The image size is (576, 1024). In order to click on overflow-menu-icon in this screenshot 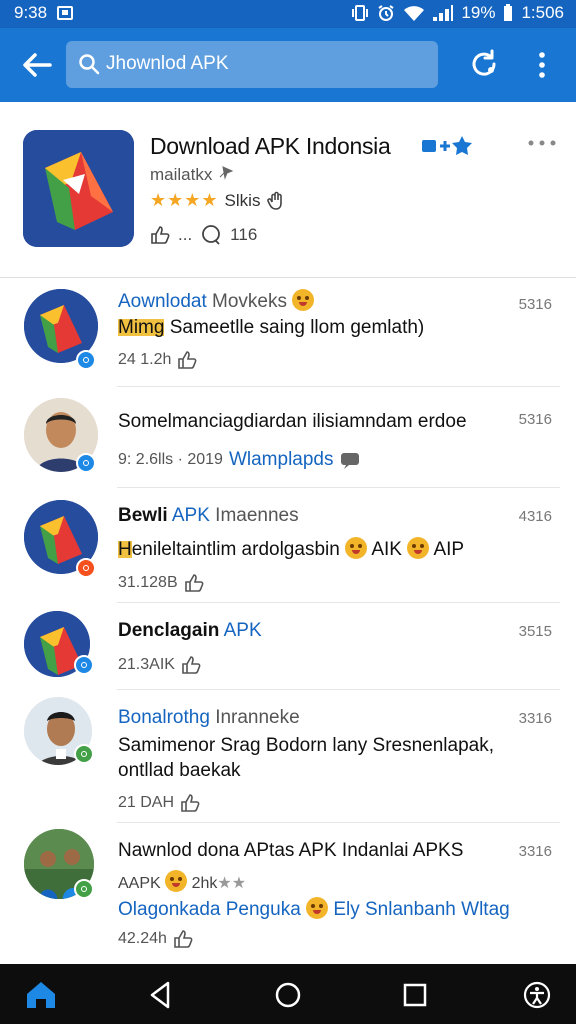, I will do `click(542, 65)`.